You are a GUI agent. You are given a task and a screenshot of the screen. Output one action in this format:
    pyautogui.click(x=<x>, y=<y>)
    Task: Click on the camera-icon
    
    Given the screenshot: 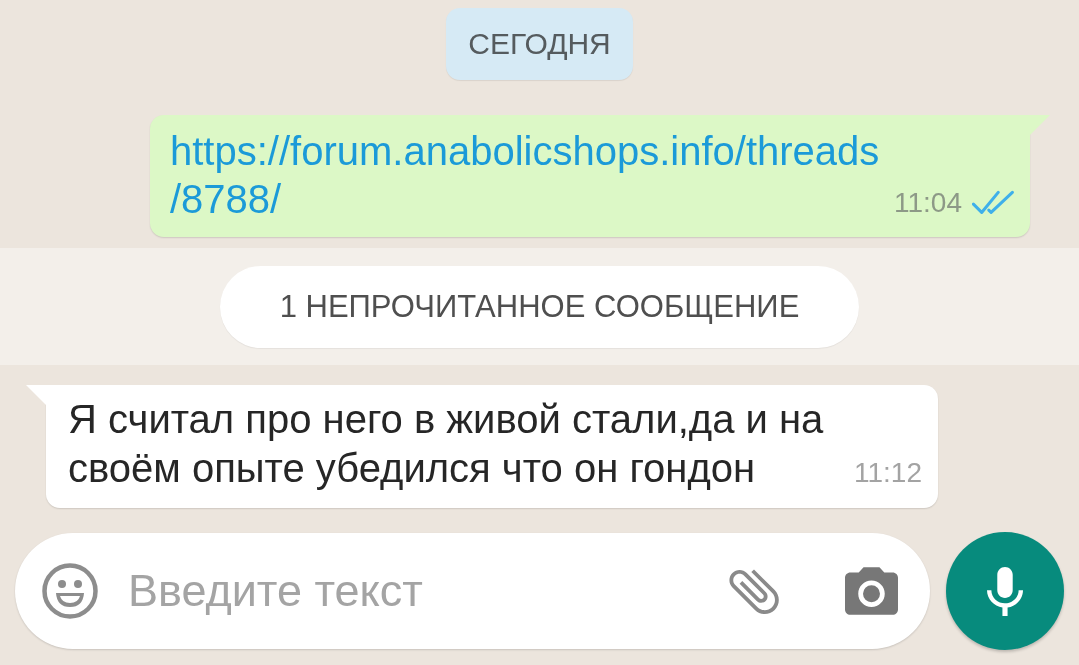 What is the action you would take?
    pyautogui.click(x=871, y=591)
    